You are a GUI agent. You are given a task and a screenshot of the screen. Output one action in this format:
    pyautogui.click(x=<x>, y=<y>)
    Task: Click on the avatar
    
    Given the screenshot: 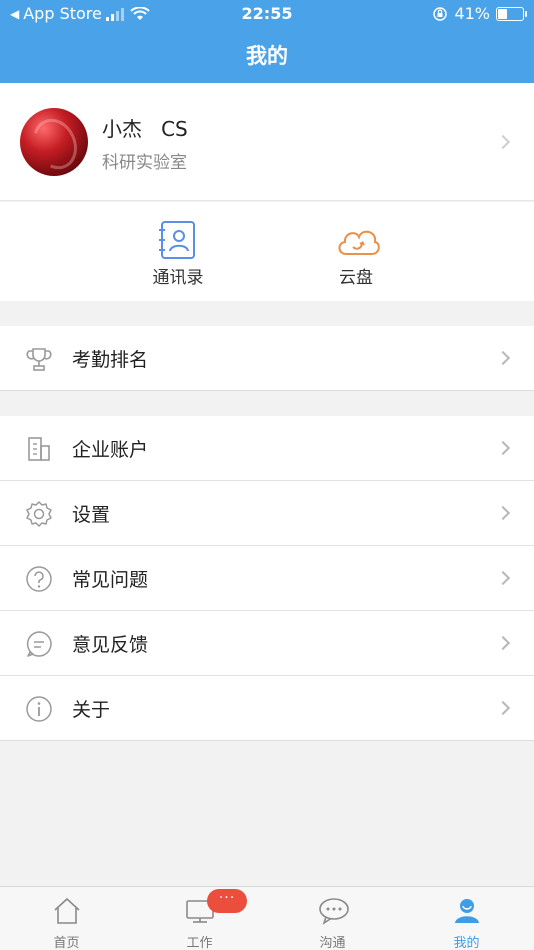 What is the action you would take?
    pyautogui.click(x=54, y=142)
    